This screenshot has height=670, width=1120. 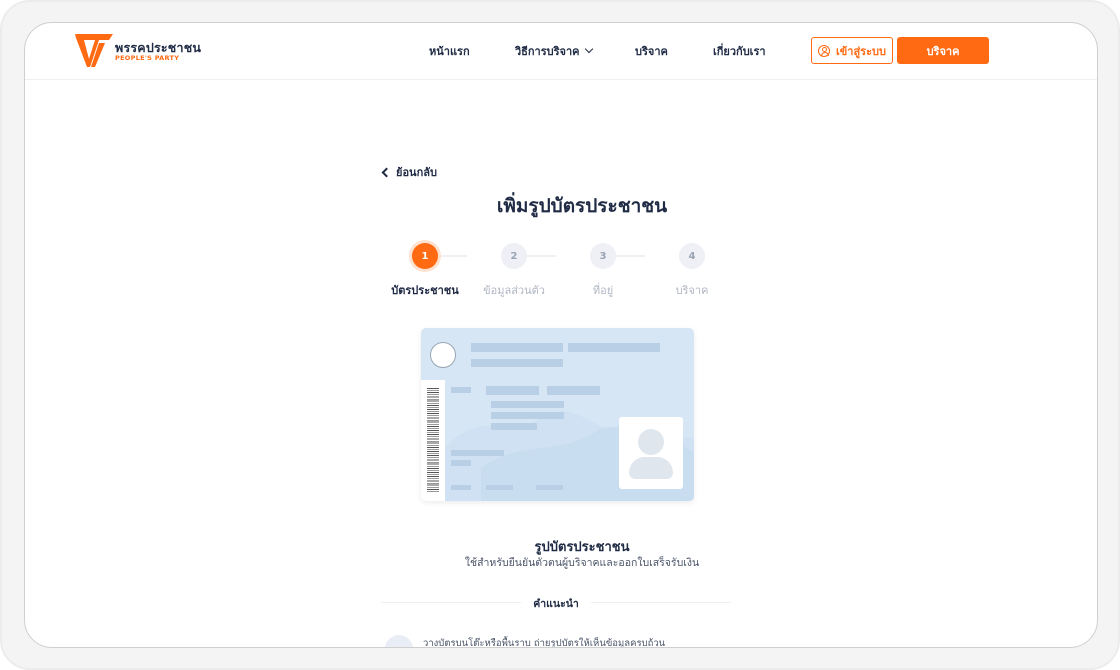 I want to click on step-1-indicator: 1, so click(x=425, y=256).